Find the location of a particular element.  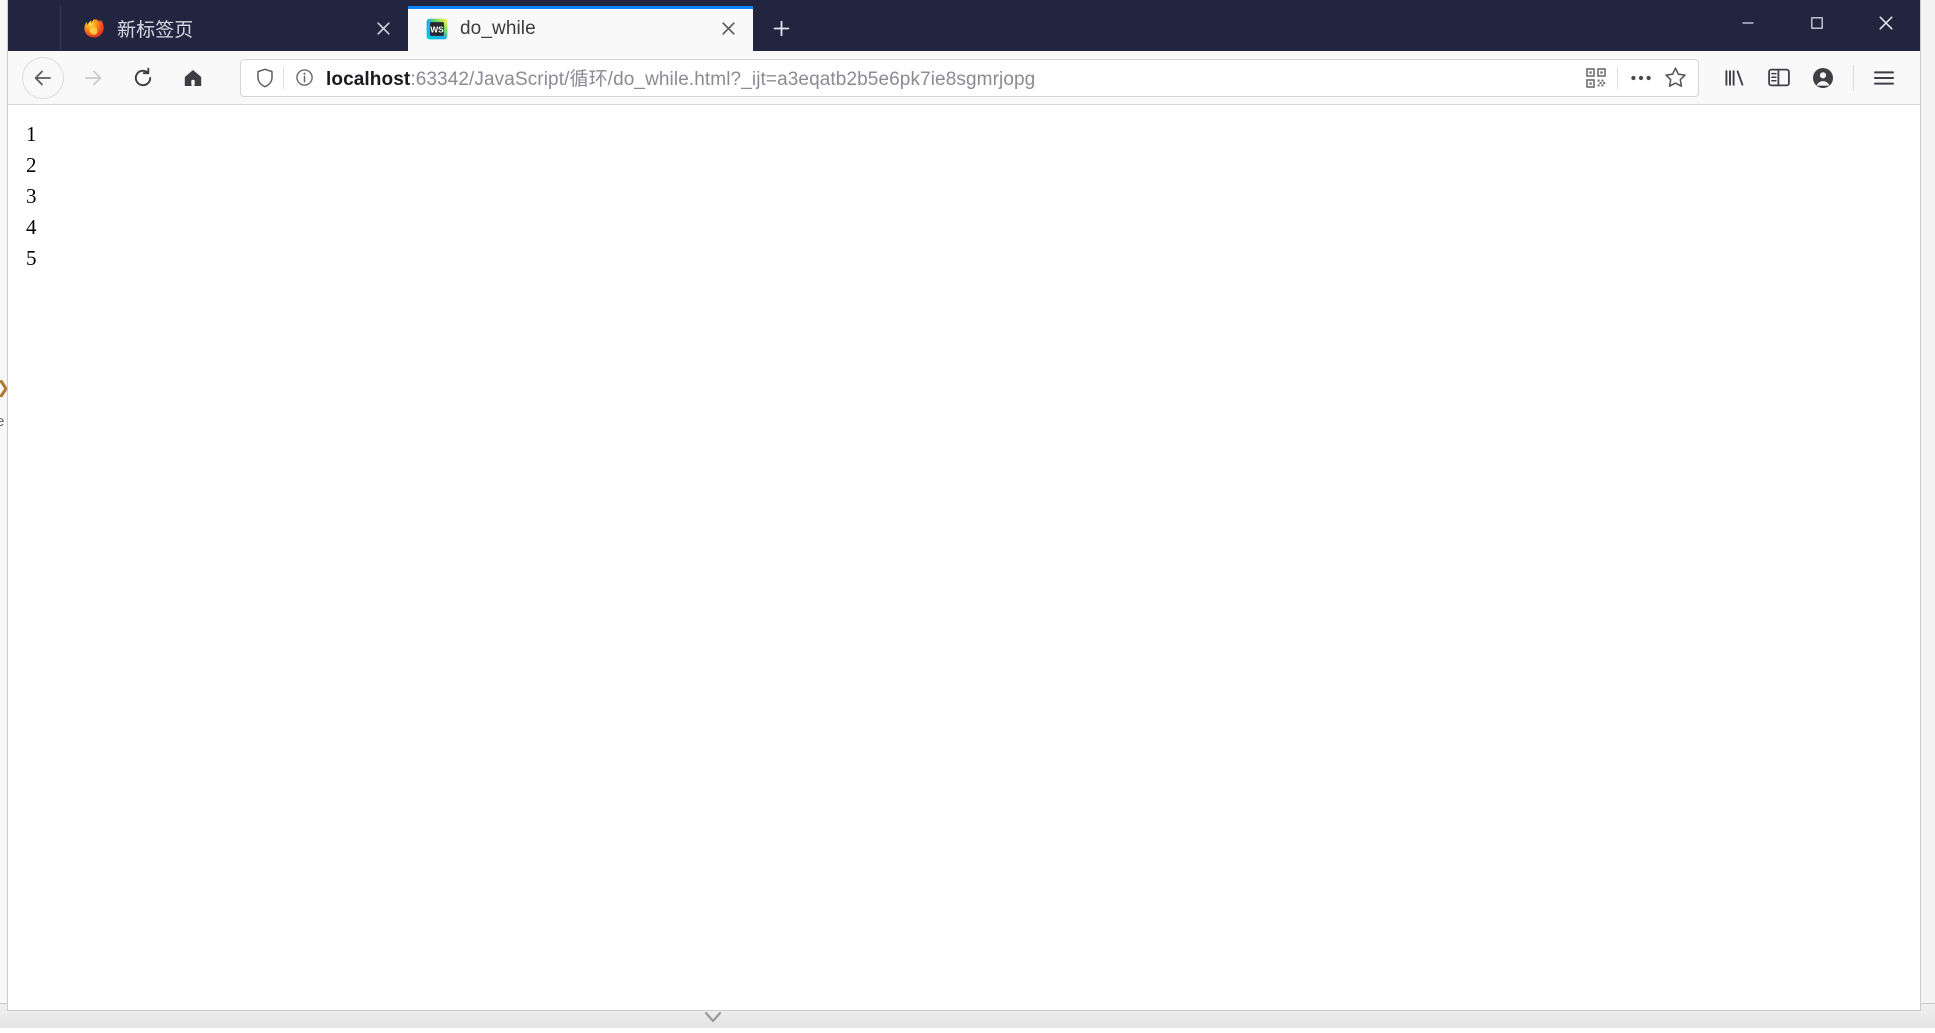

shield-icon is located at coordinates (265, 78).